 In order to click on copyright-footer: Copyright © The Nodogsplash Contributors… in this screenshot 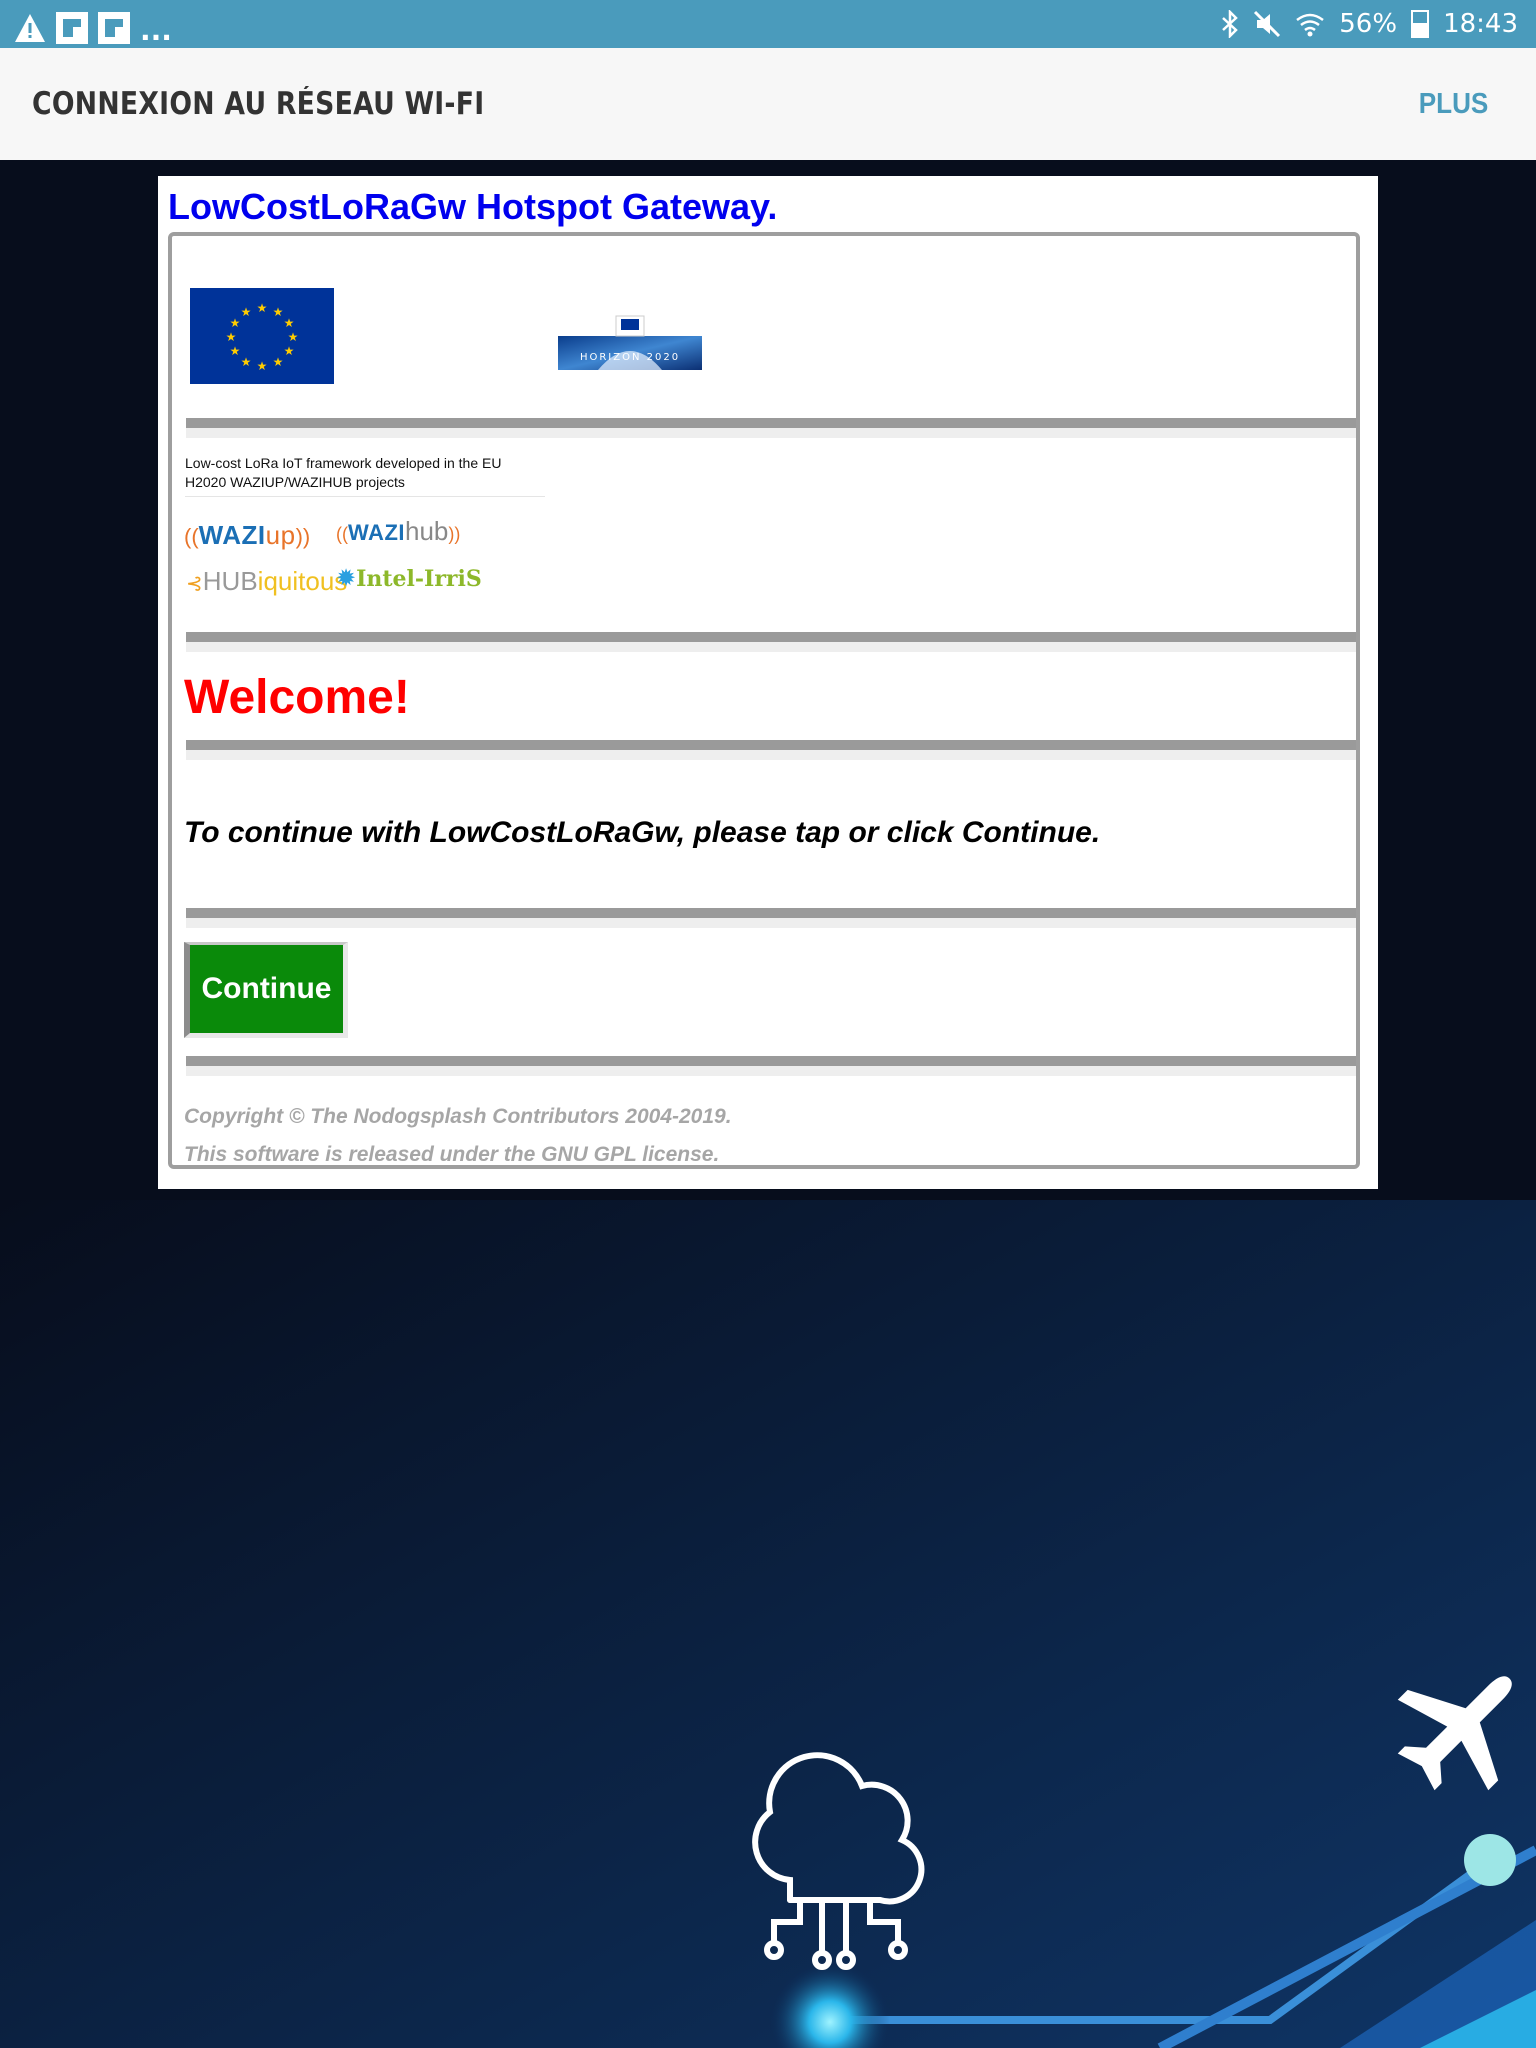, I will do `click(458, 1136)`.